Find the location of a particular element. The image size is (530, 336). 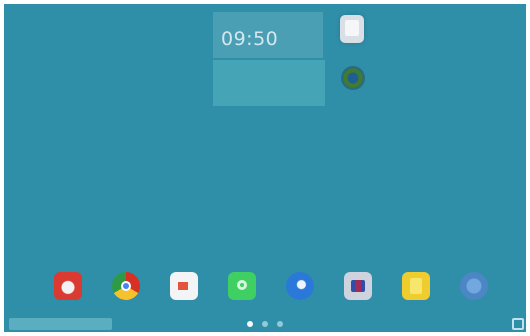

clock-widget: 09:50 is located at coordinates (268, 35).